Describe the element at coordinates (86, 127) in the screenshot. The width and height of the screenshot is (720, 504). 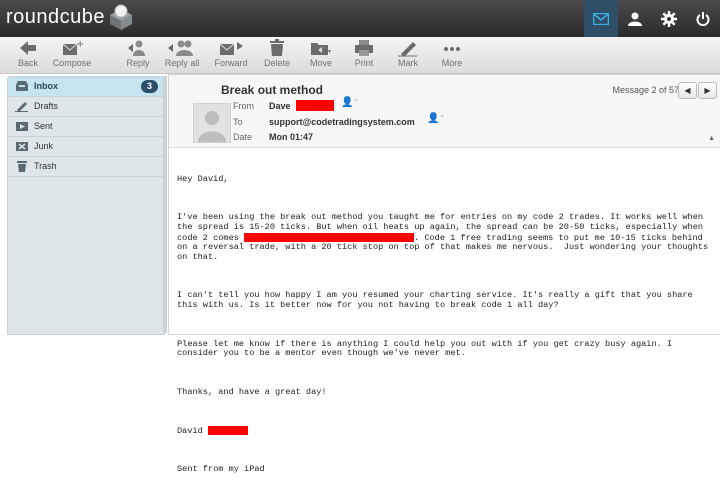
I see `folder-sent: Sent` at that location.